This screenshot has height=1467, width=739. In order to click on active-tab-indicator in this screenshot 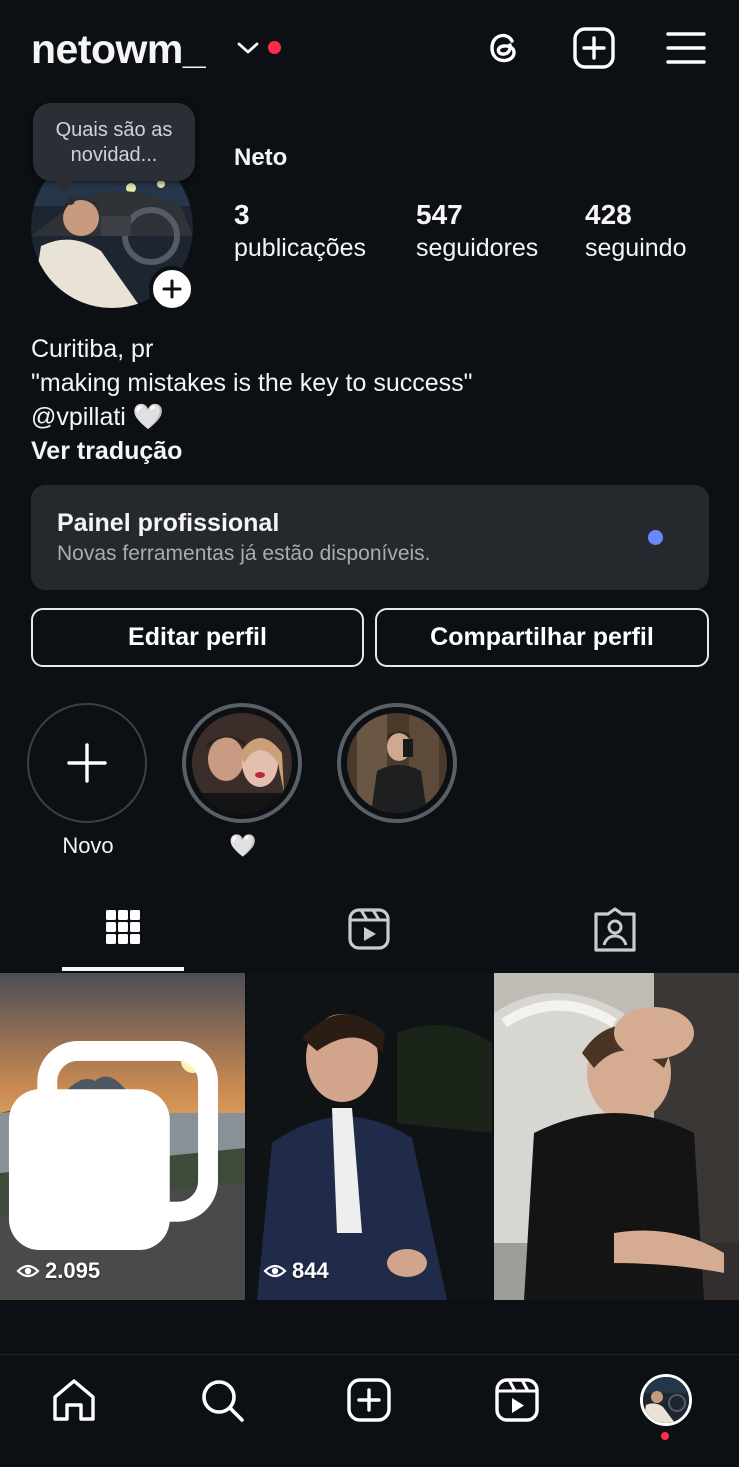, I will do `click(123, 969)`.